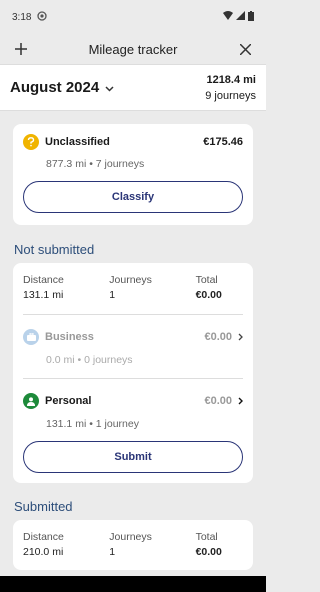 This screenshot has height=592, width=320. I want to click on question-icon, so click(31, 142).